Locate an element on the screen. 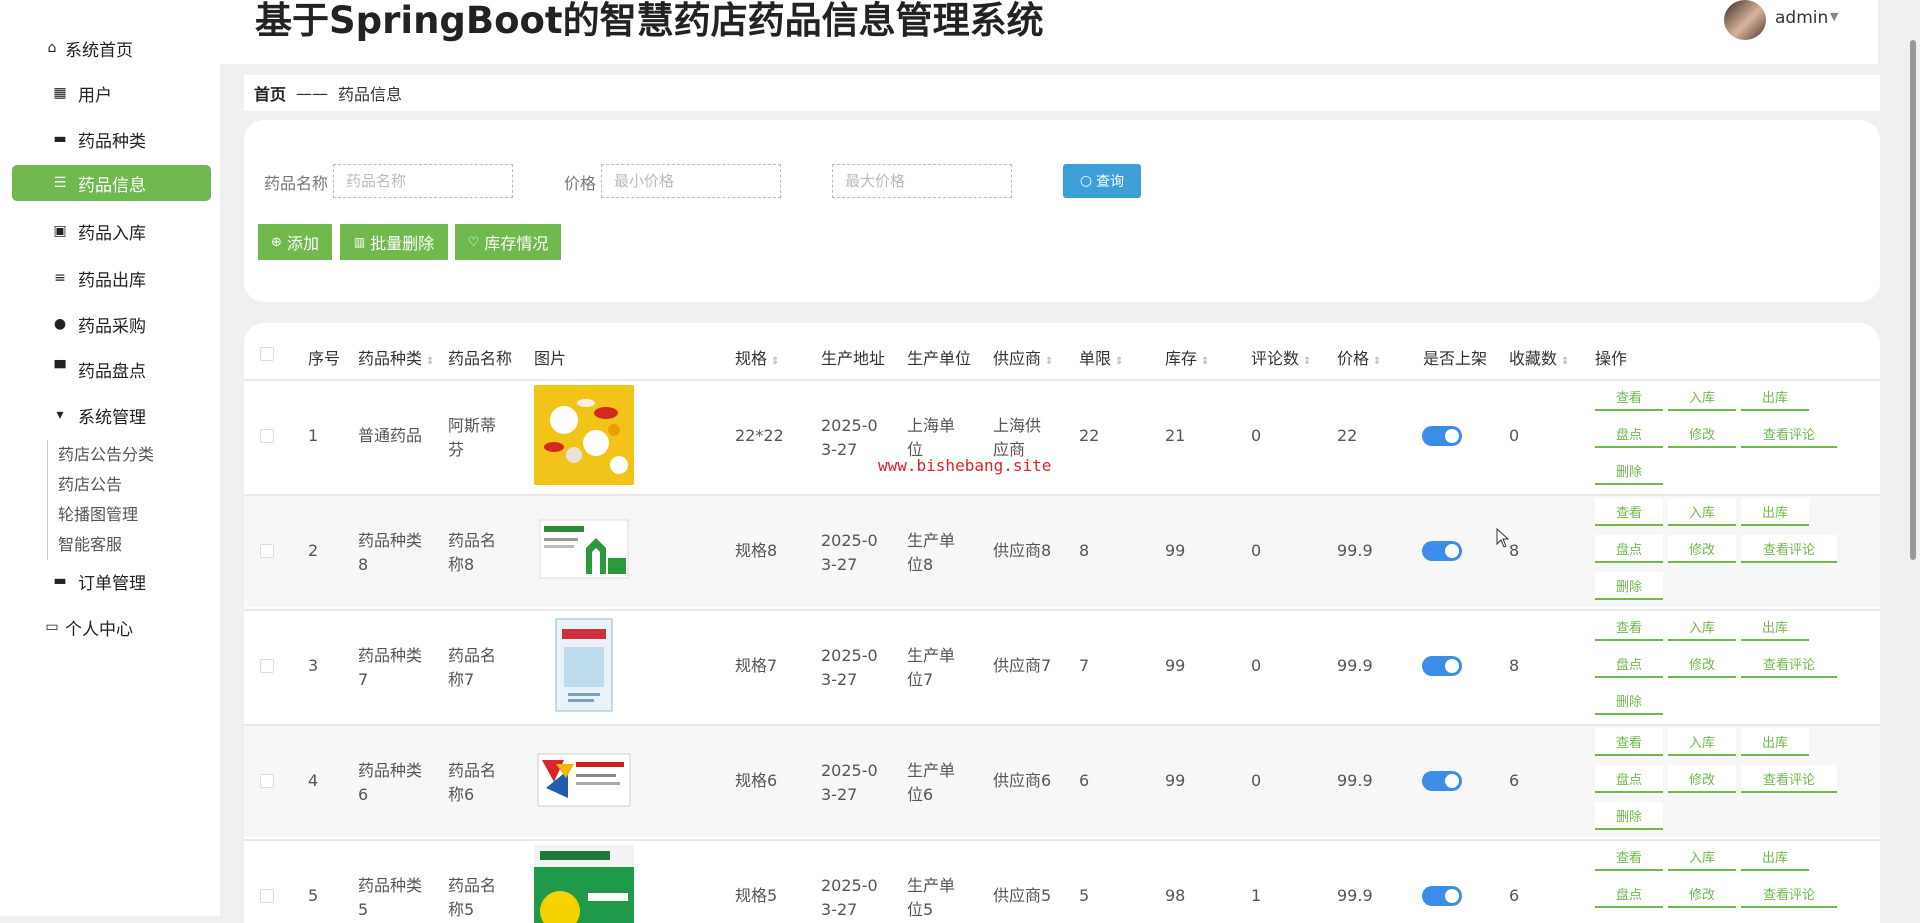 The image size is (1920, 923). query-button: ○ 查询 is located at coordinates (1102, 181).